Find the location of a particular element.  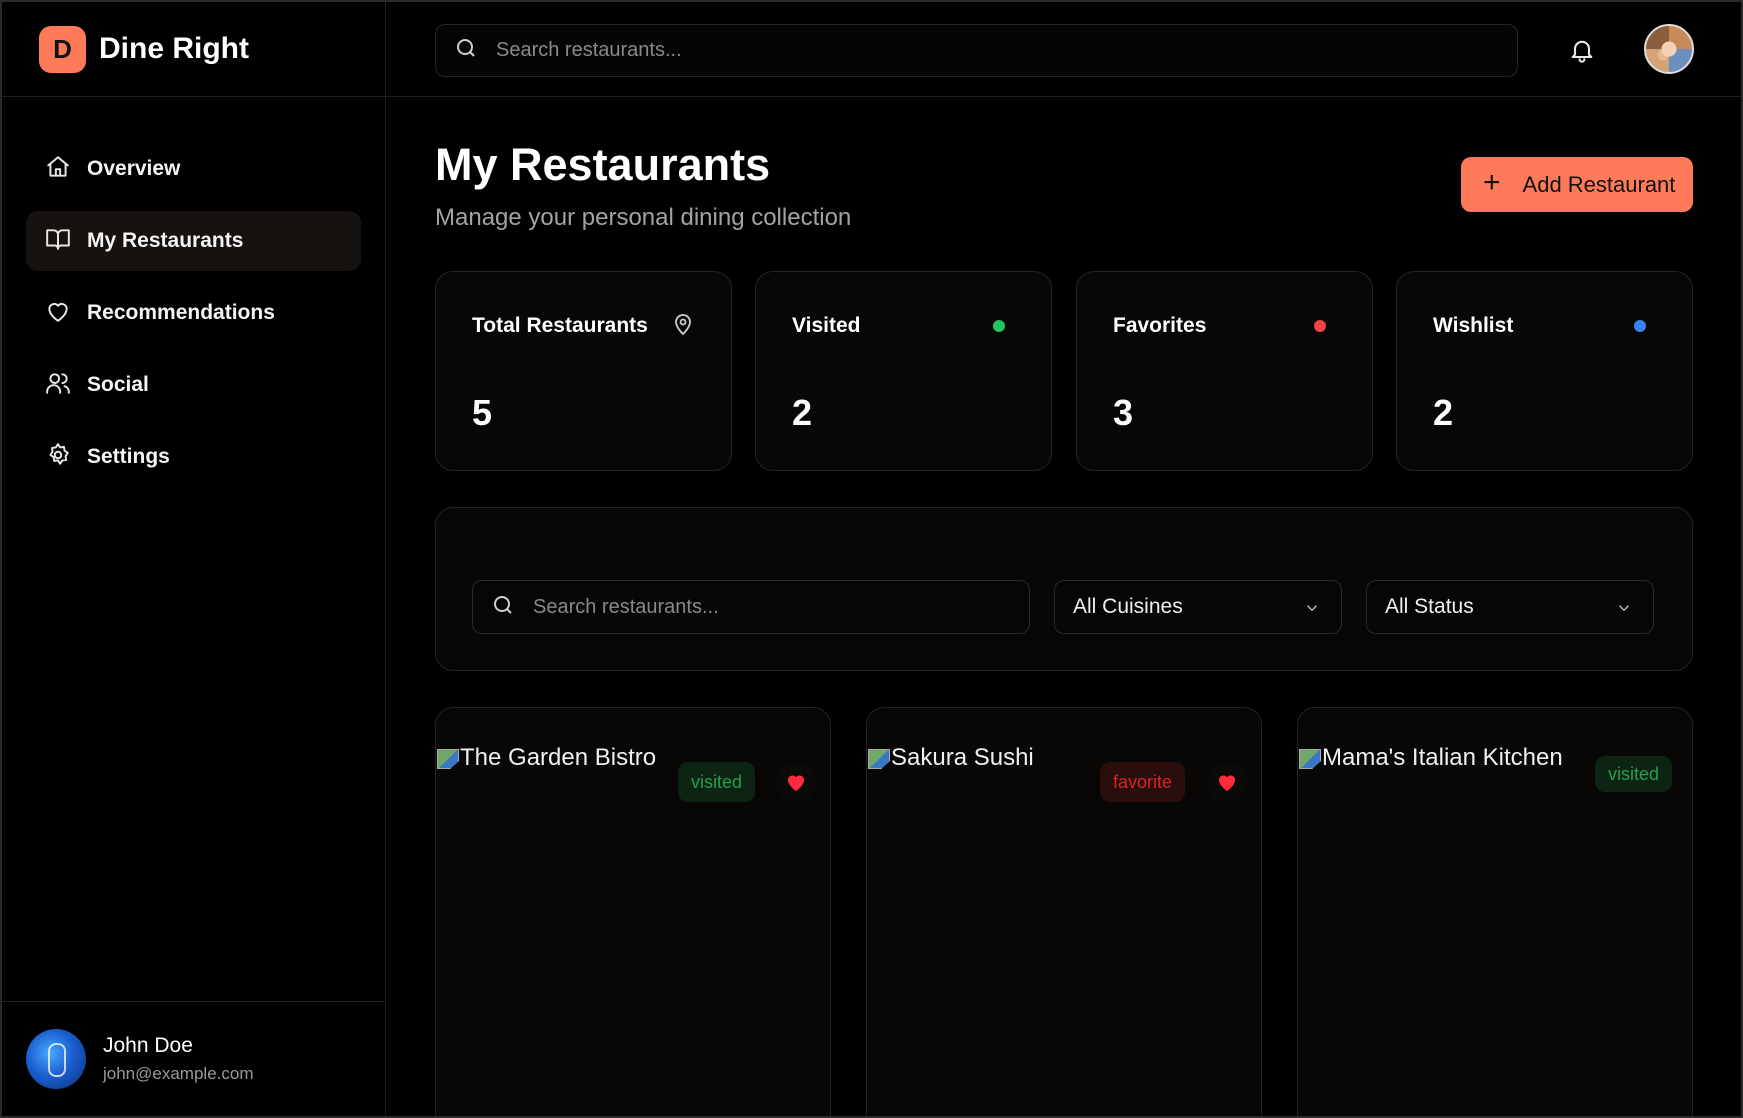

brand-logo: D is located at coordinates (62, 49).